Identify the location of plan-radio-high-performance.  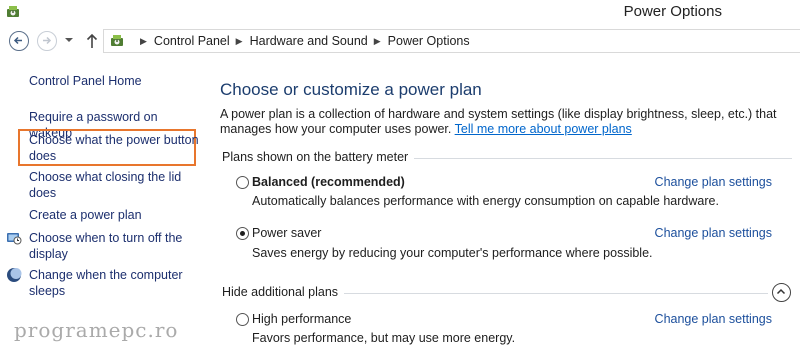
(242, 319).